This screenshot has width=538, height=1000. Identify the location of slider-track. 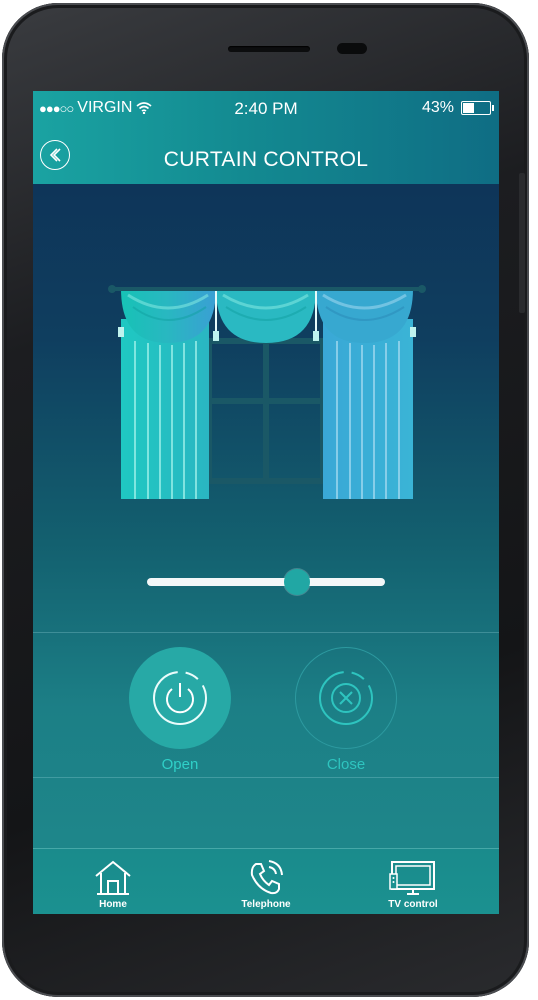
(266, 582).